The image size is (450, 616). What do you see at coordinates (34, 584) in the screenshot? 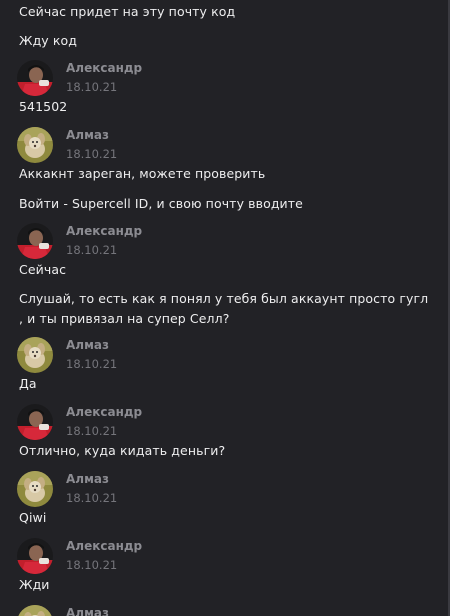
I see `message-text: Жди` at bounding box center [34, 584].